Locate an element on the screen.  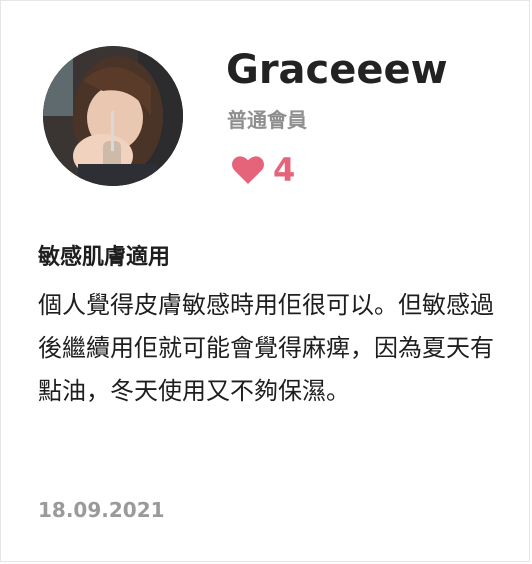
heart-icon is located at coordinates (248, 170).